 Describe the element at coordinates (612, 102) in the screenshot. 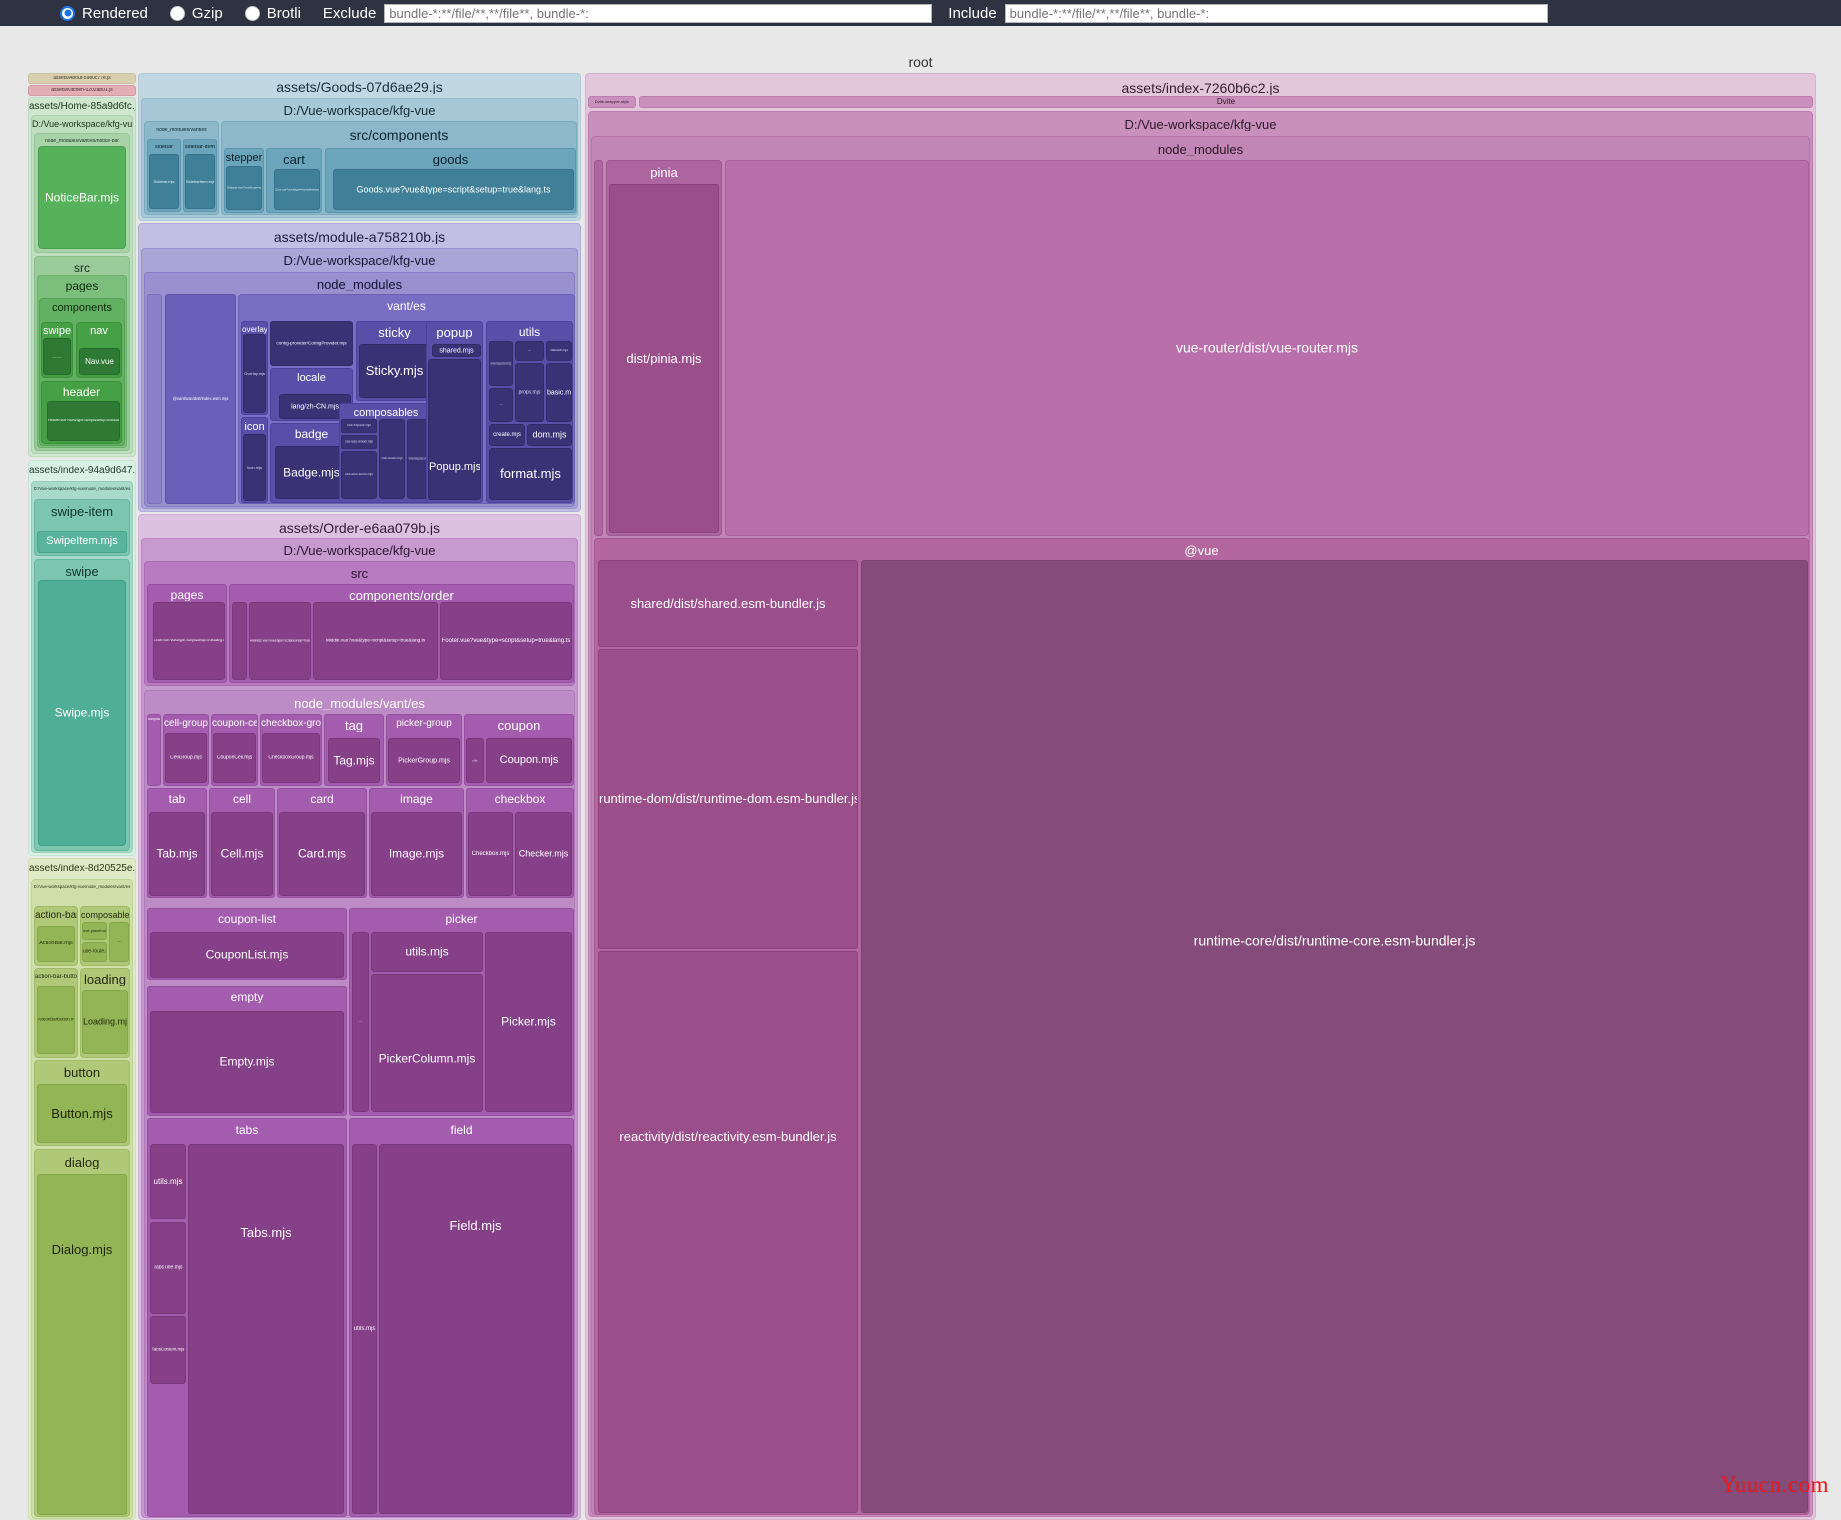

I see `treemap-node-index7260-vite: Dvite-wrapper-style` at that location.